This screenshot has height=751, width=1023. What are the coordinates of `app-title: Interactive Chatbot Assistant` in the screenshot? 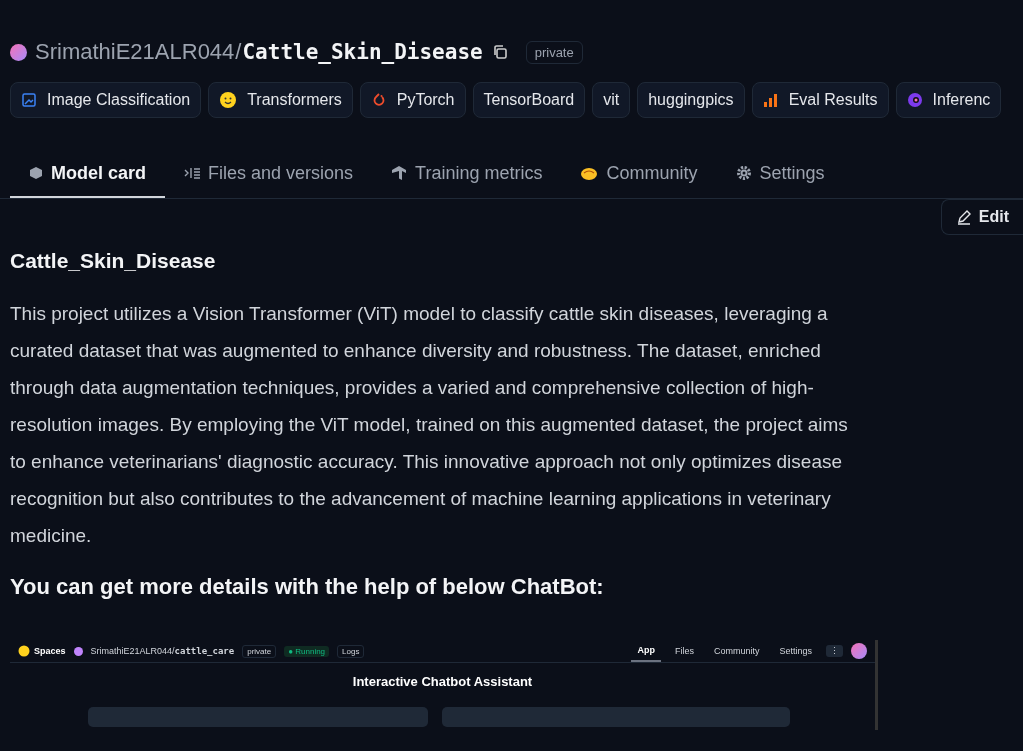 It's located at (442, 681).